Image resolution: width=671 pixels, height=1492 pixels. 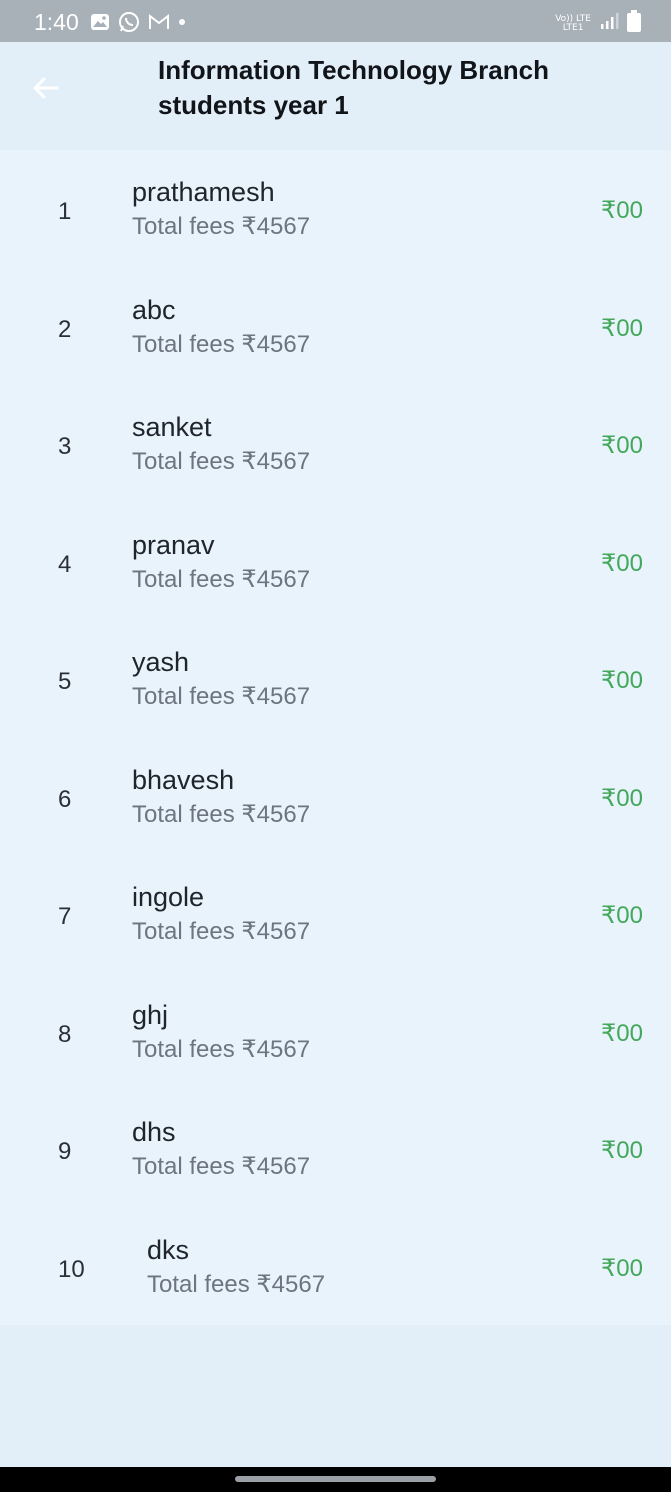 What do you see at coordinates (609, 23) in the screenshot?
I see `signal-icon` at bounding box center [609, 23].